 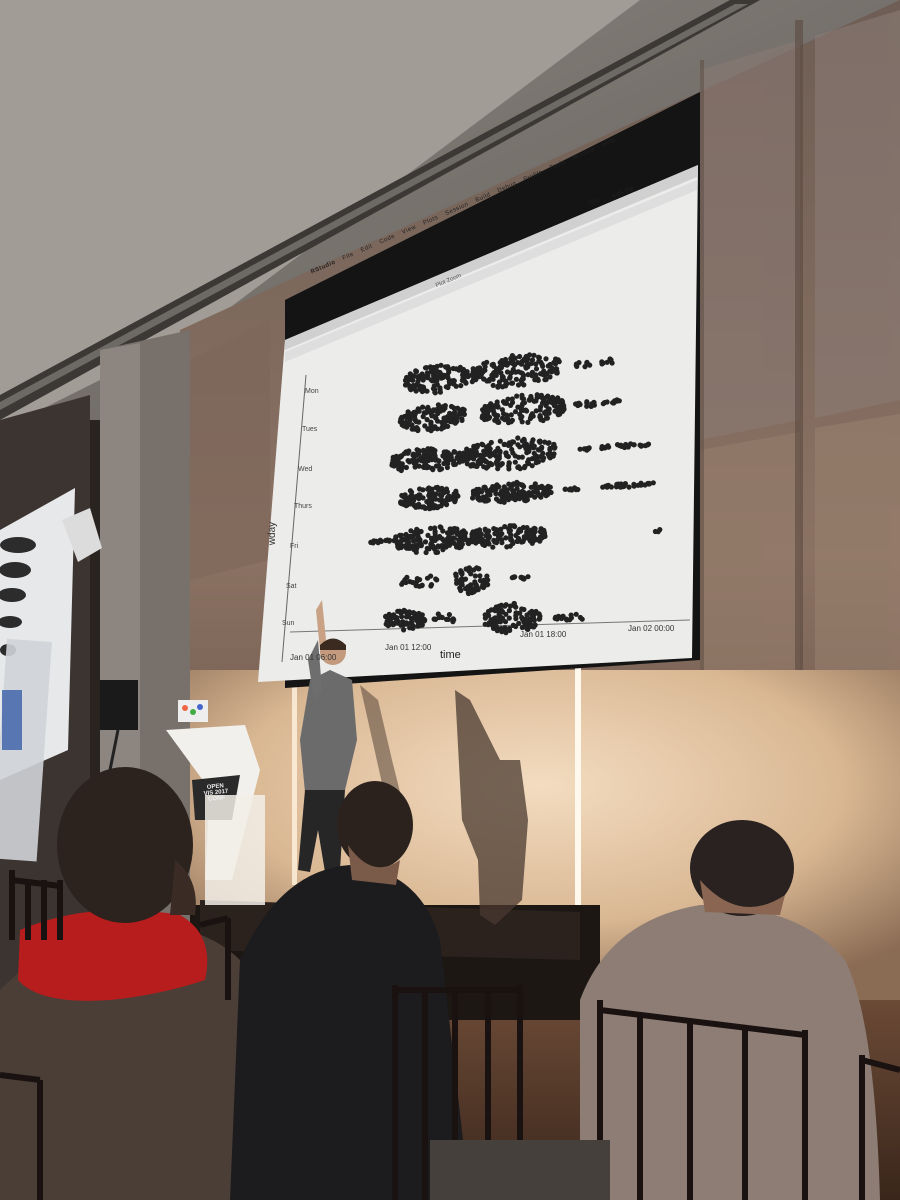 What do you see at coordinates (450, 655) in the screenshot?
I see `x-axis-title: time` at bounding box center [450, 655].